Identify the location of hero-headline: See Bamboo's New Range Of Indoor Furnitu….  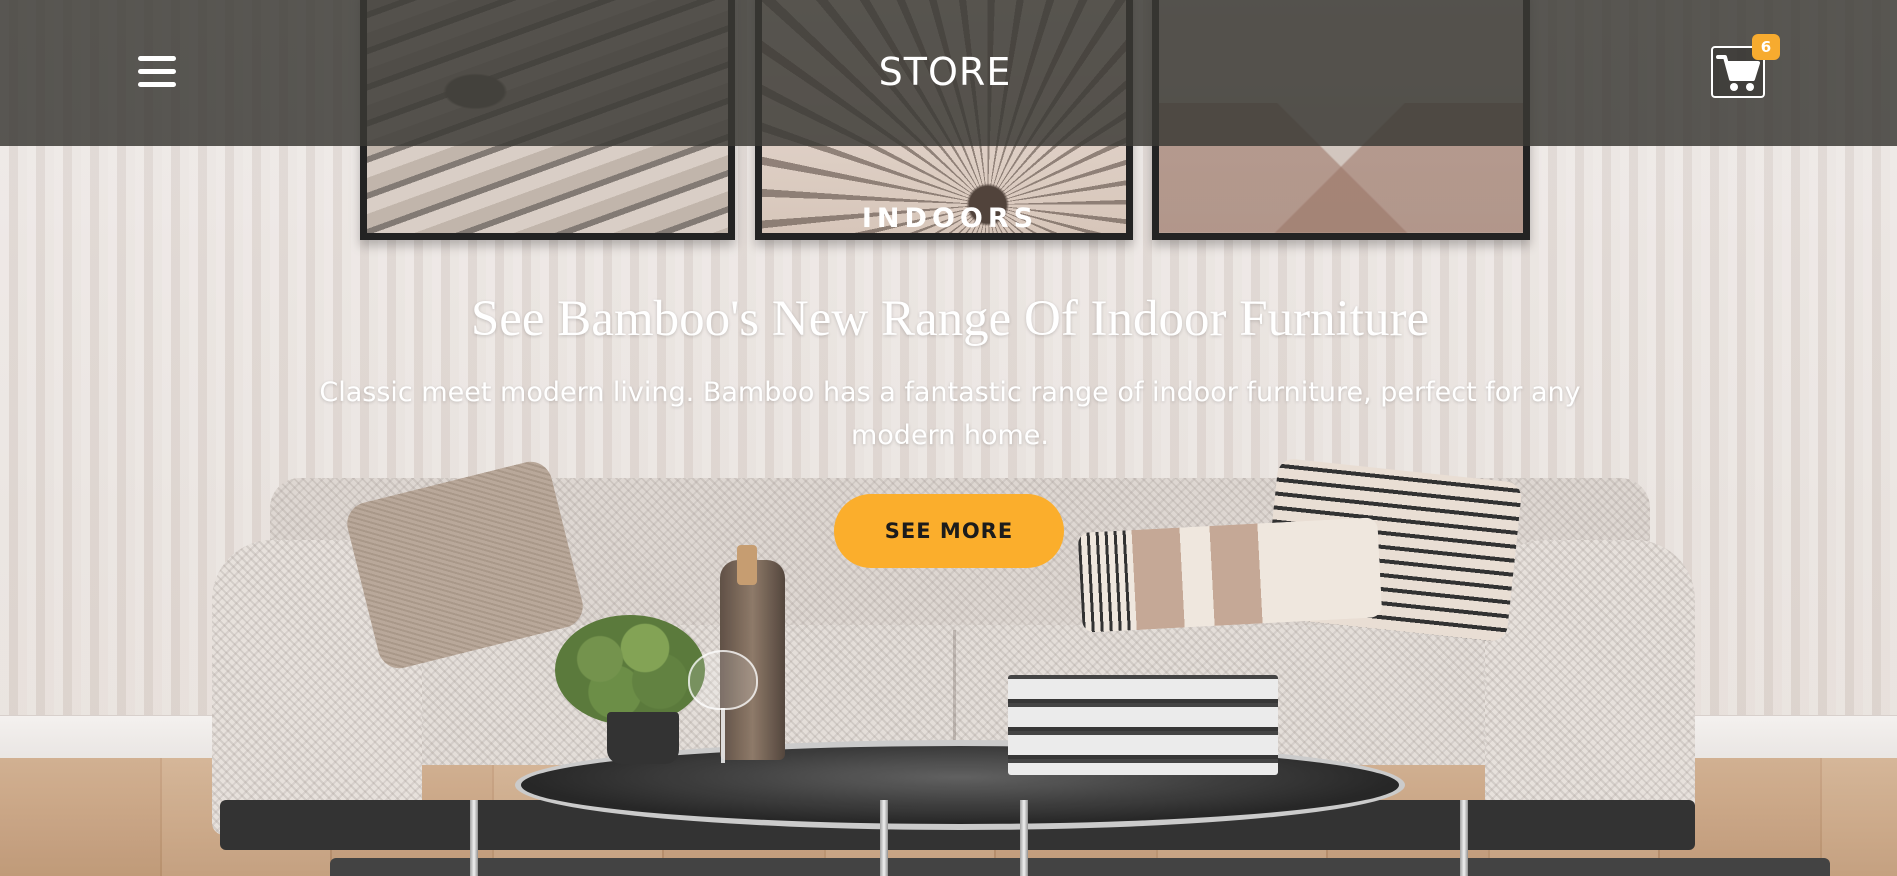
(950, 319).